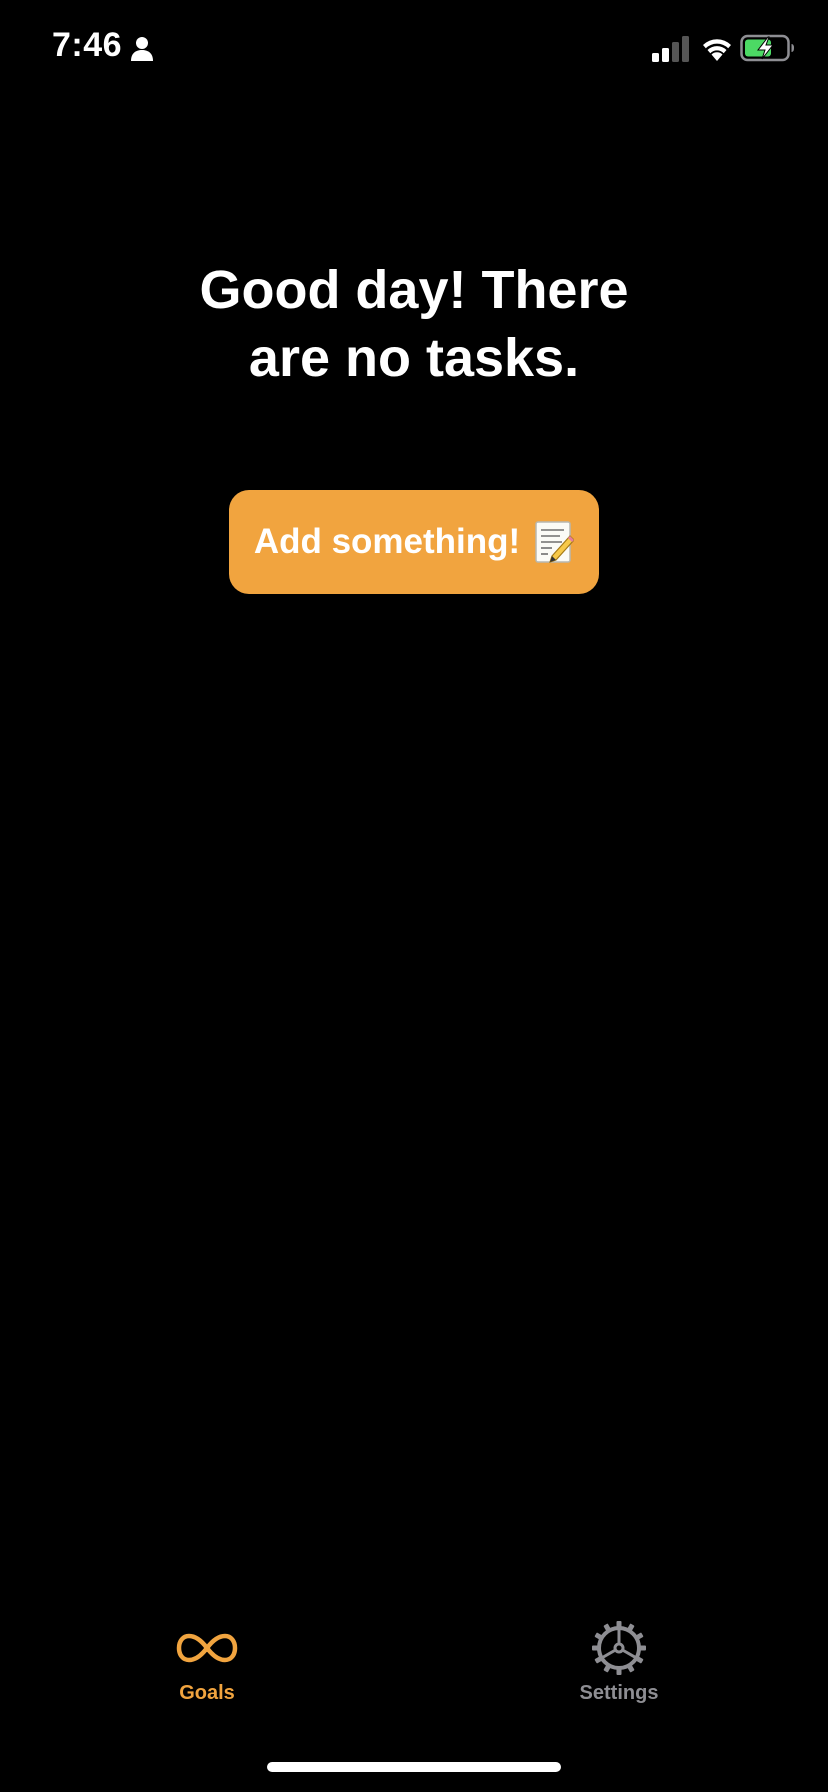  Describe the element at coordinates (414, 50) in the screenshot. I see `status-bar: 7:46` at that location.